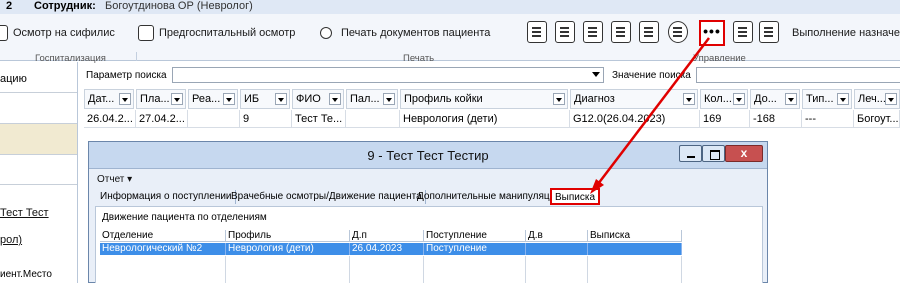  Describe the element at coordinates (11, 240) in the screenshot. I see `doctor-link: рол)` at that location.